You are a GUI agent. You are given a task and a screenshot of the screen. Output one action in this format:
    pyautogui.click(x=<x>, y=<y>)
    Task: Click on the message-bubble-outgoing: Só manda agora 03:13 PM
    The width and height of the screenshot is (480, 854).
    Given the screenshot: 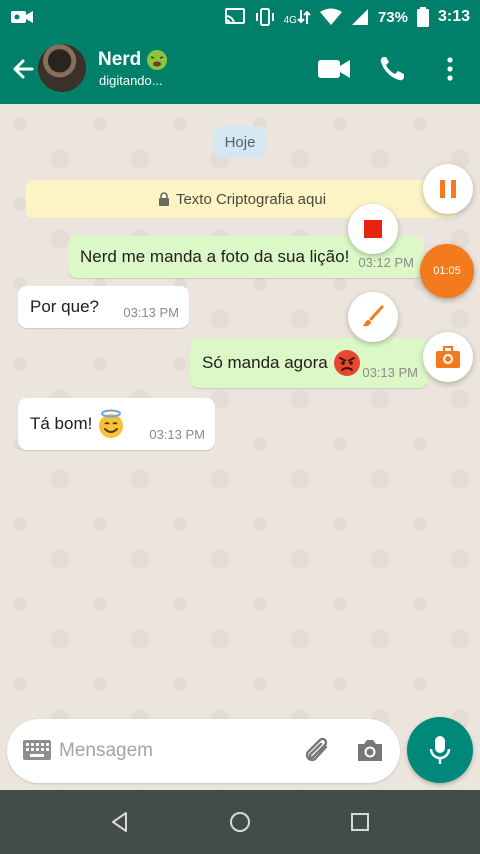 What is the action you would take?
    pyautogui.click(x=309, y=363)
    